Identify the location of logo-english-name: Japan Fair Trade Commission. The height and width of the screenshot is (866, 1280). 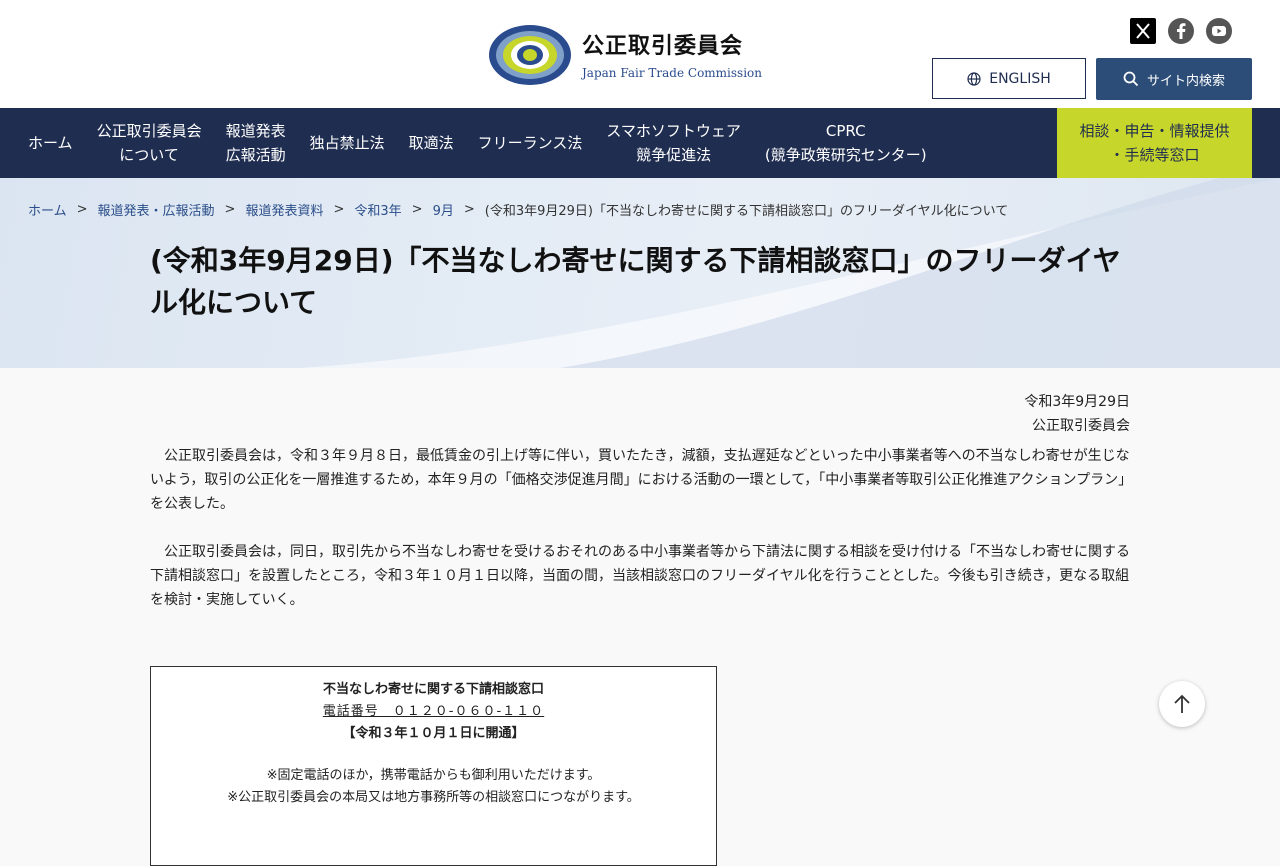
(672, 73).